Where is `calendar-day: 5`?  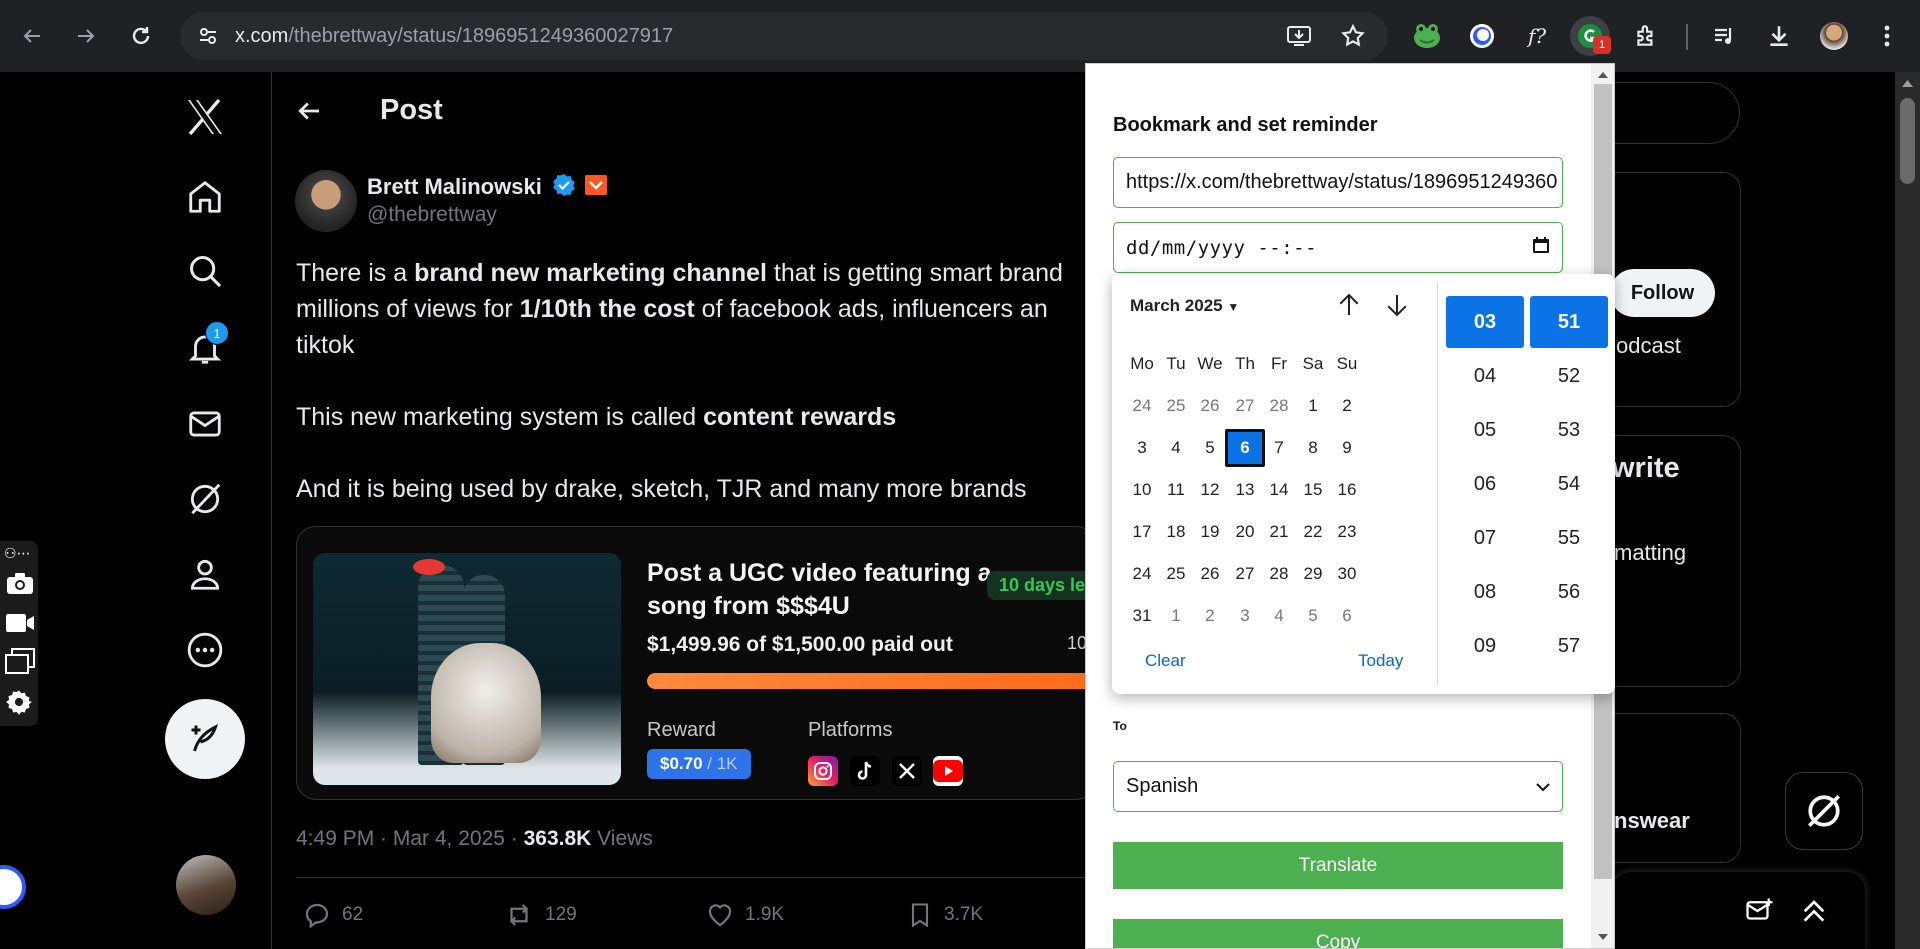 calendar-day: 5 is located at coordinates (1210, 448).